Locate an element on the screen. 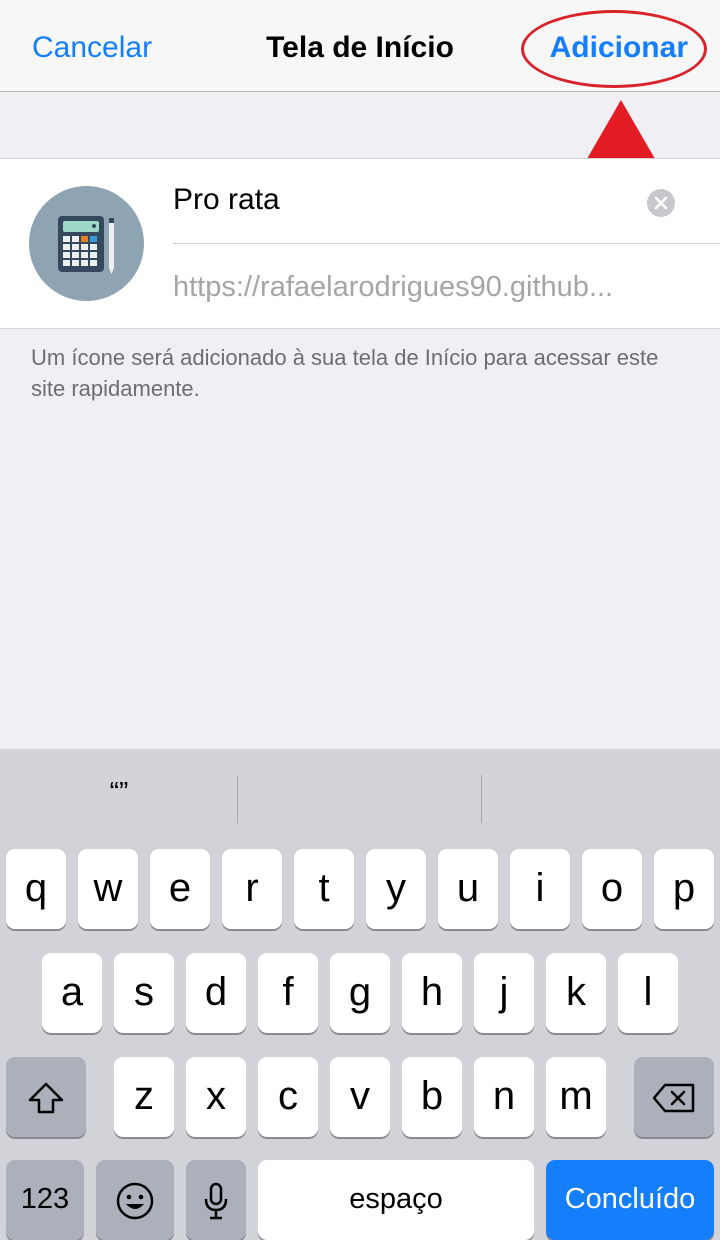 The height and width of the screenshot is (1240, 720). key-w: w is located at coordinates (108, 889).